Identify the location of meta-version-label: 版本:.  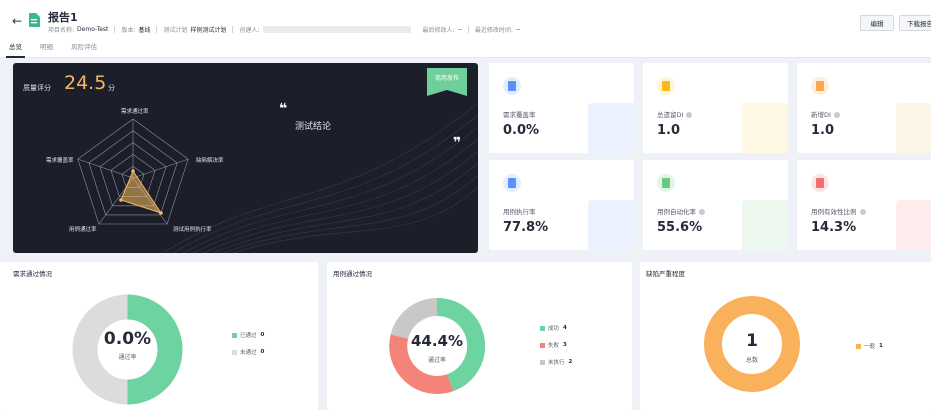
(128, 30).